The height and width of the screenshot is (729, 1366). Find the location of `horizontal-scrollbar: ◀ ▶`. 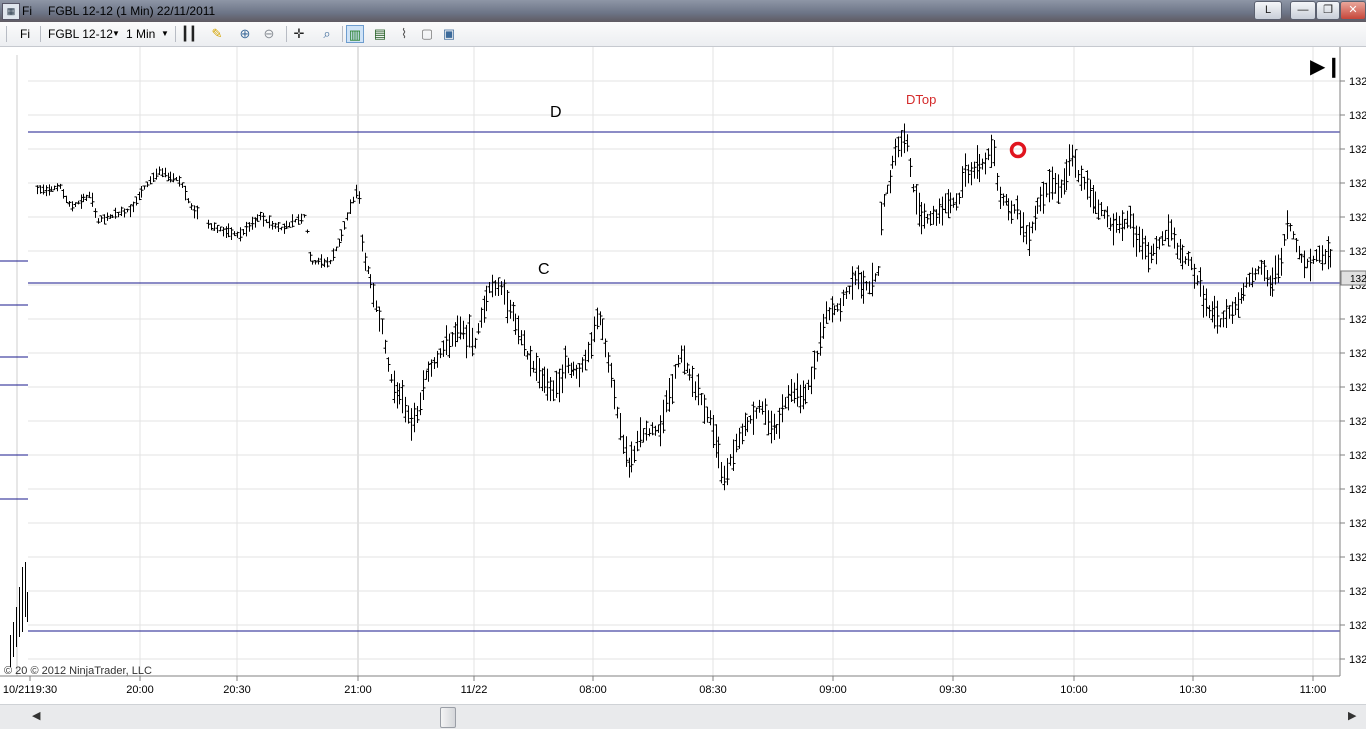

horizontal-scrollbar: ◀ ▶ is located at coordinates (683, 716).